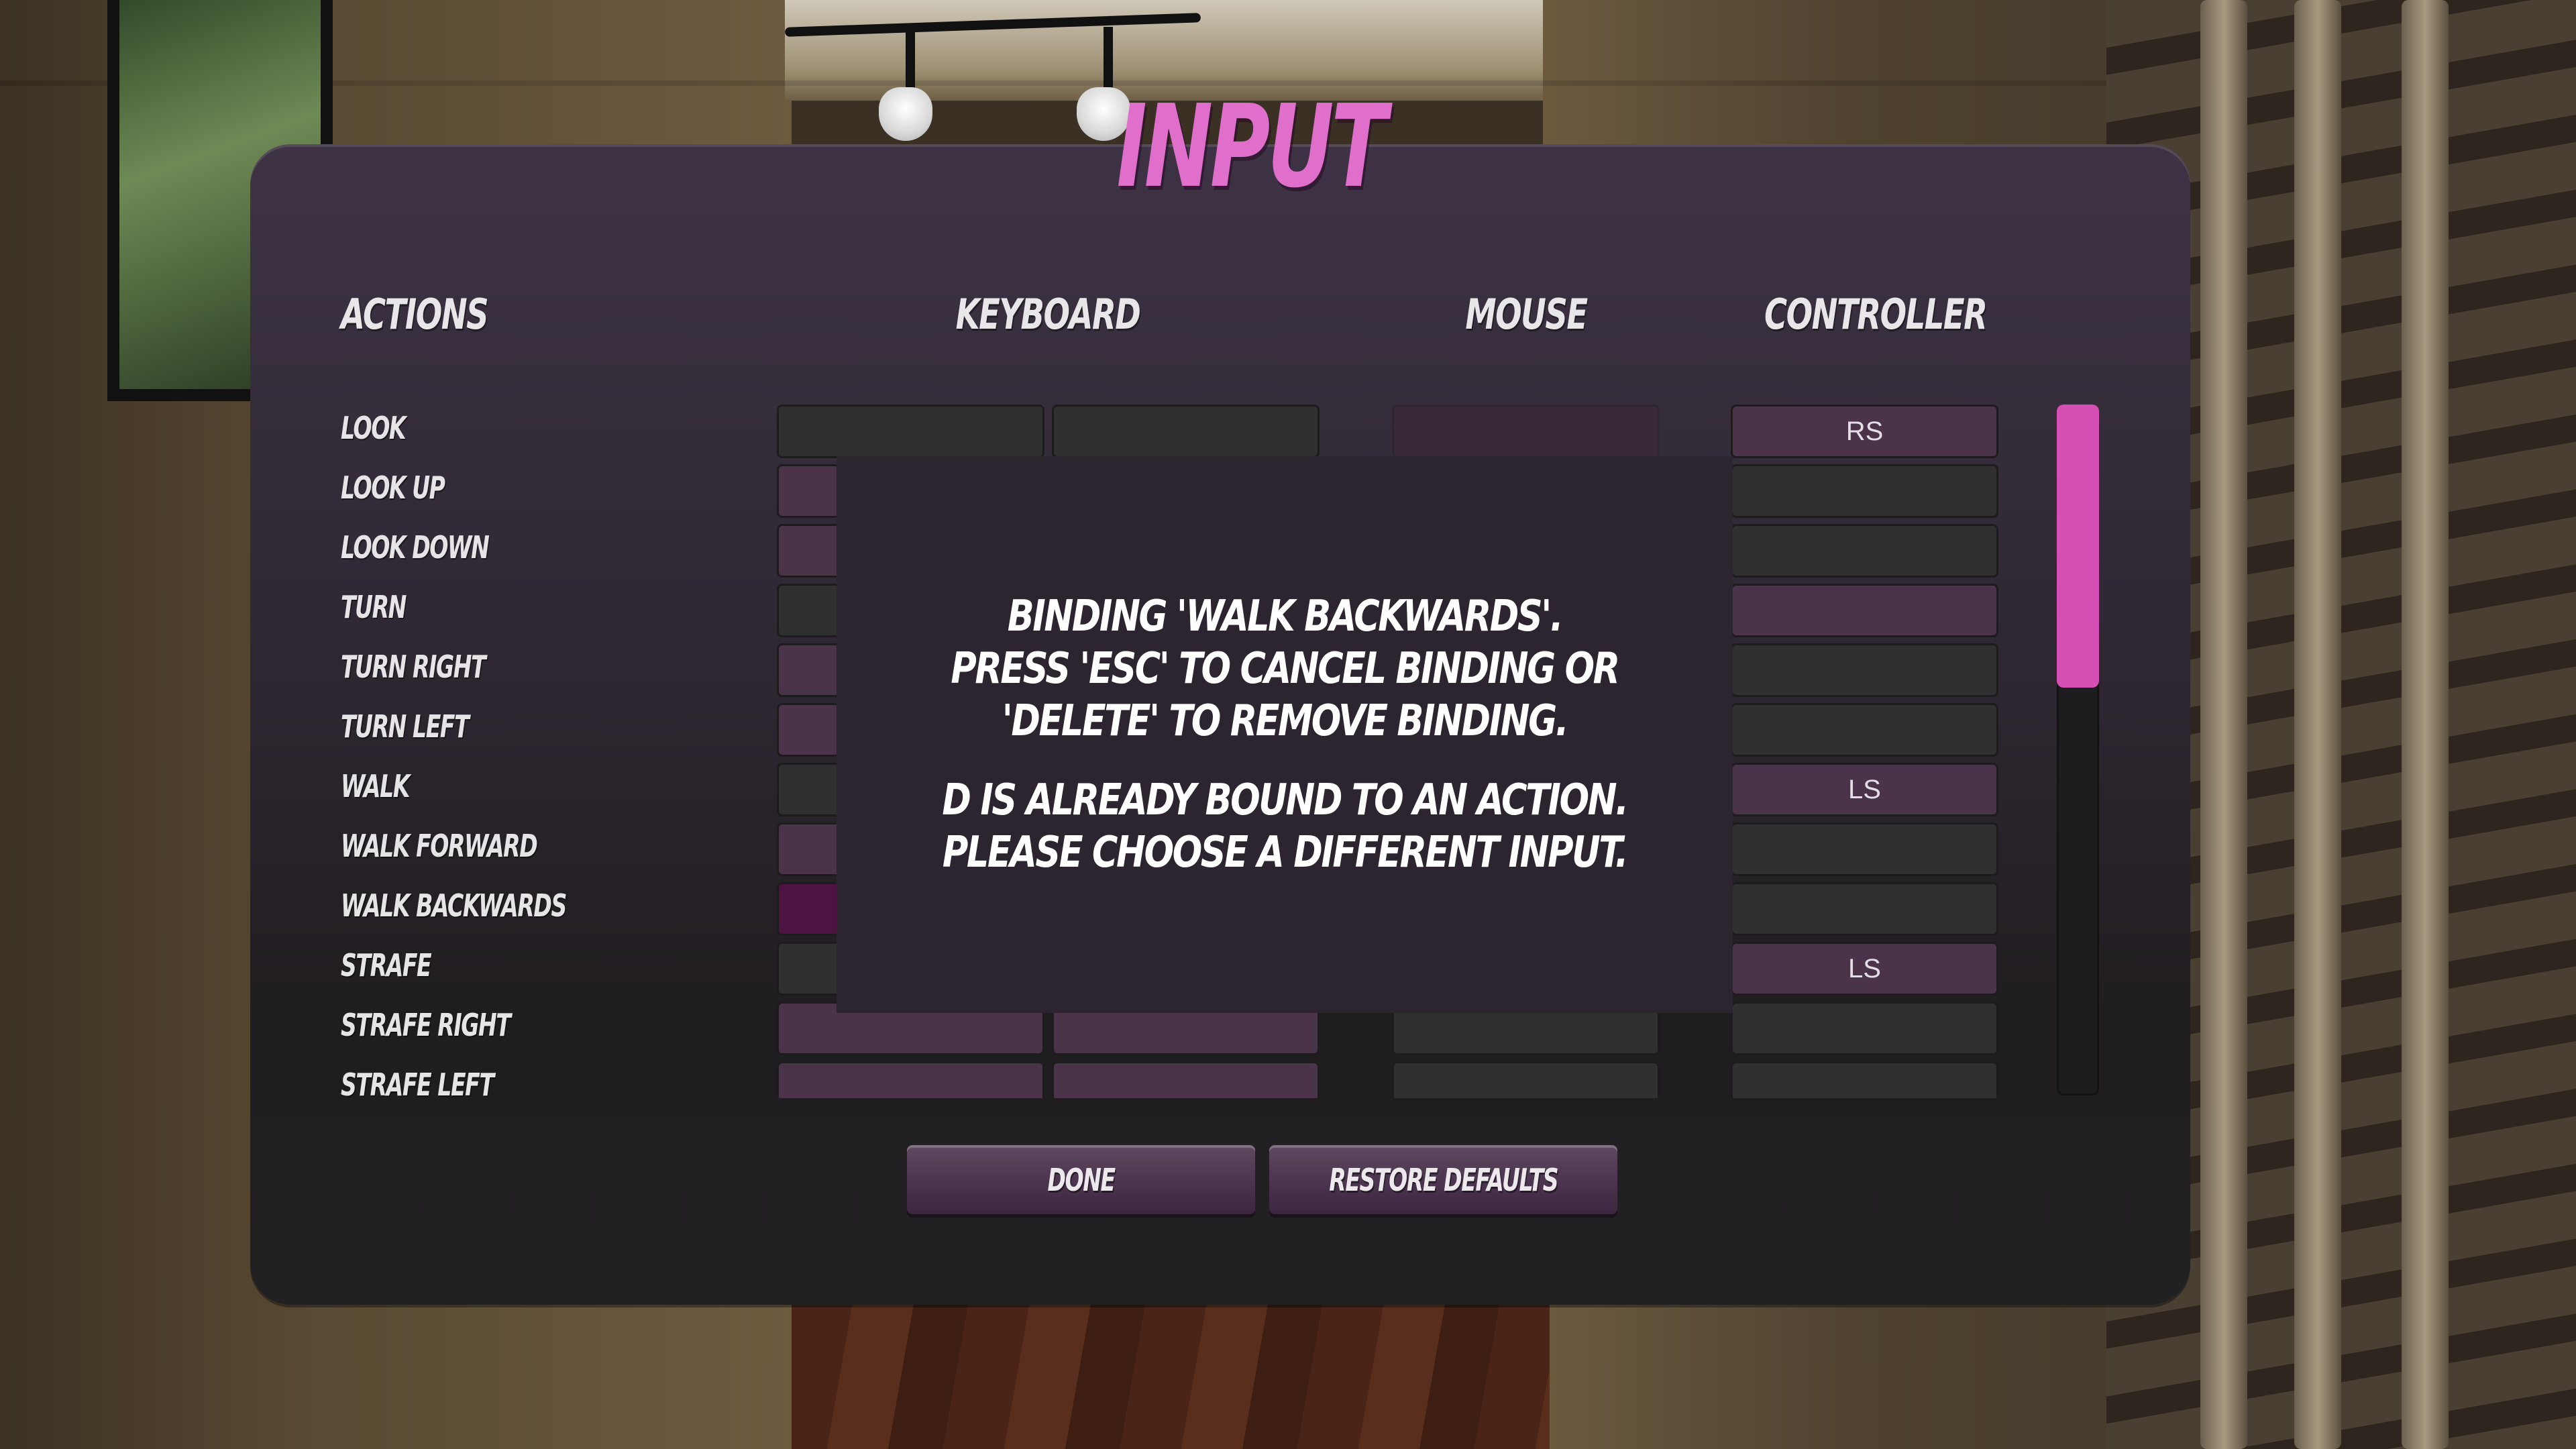 This screenshot has width=2576, height=1449. I want to click on restore-defaults-button-label: RESTORE DEFAULTS, so click(1443, 1179).